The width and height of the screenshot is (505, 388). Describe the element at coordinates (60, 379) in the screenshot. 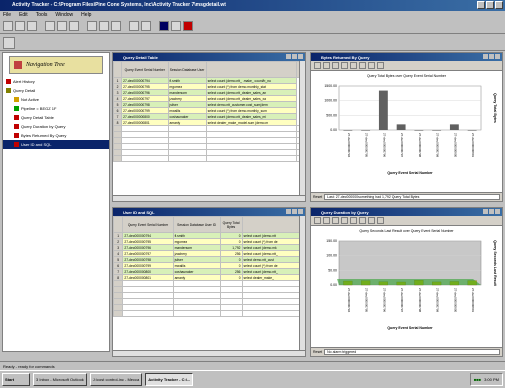

I see `task-outlook: 3 Inbox - Microsoft Outlook` at that location.